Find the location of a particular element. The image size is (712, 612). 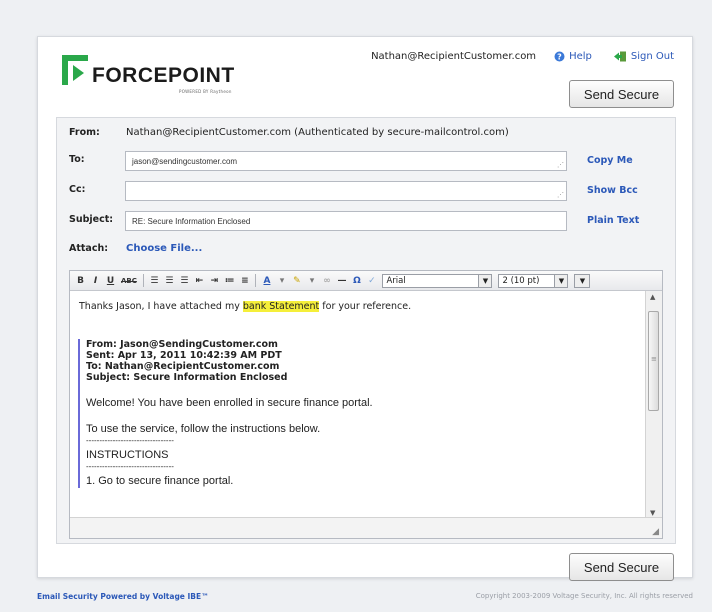

brand-name: FORCEPOINT is located at coordinates (163, 75).